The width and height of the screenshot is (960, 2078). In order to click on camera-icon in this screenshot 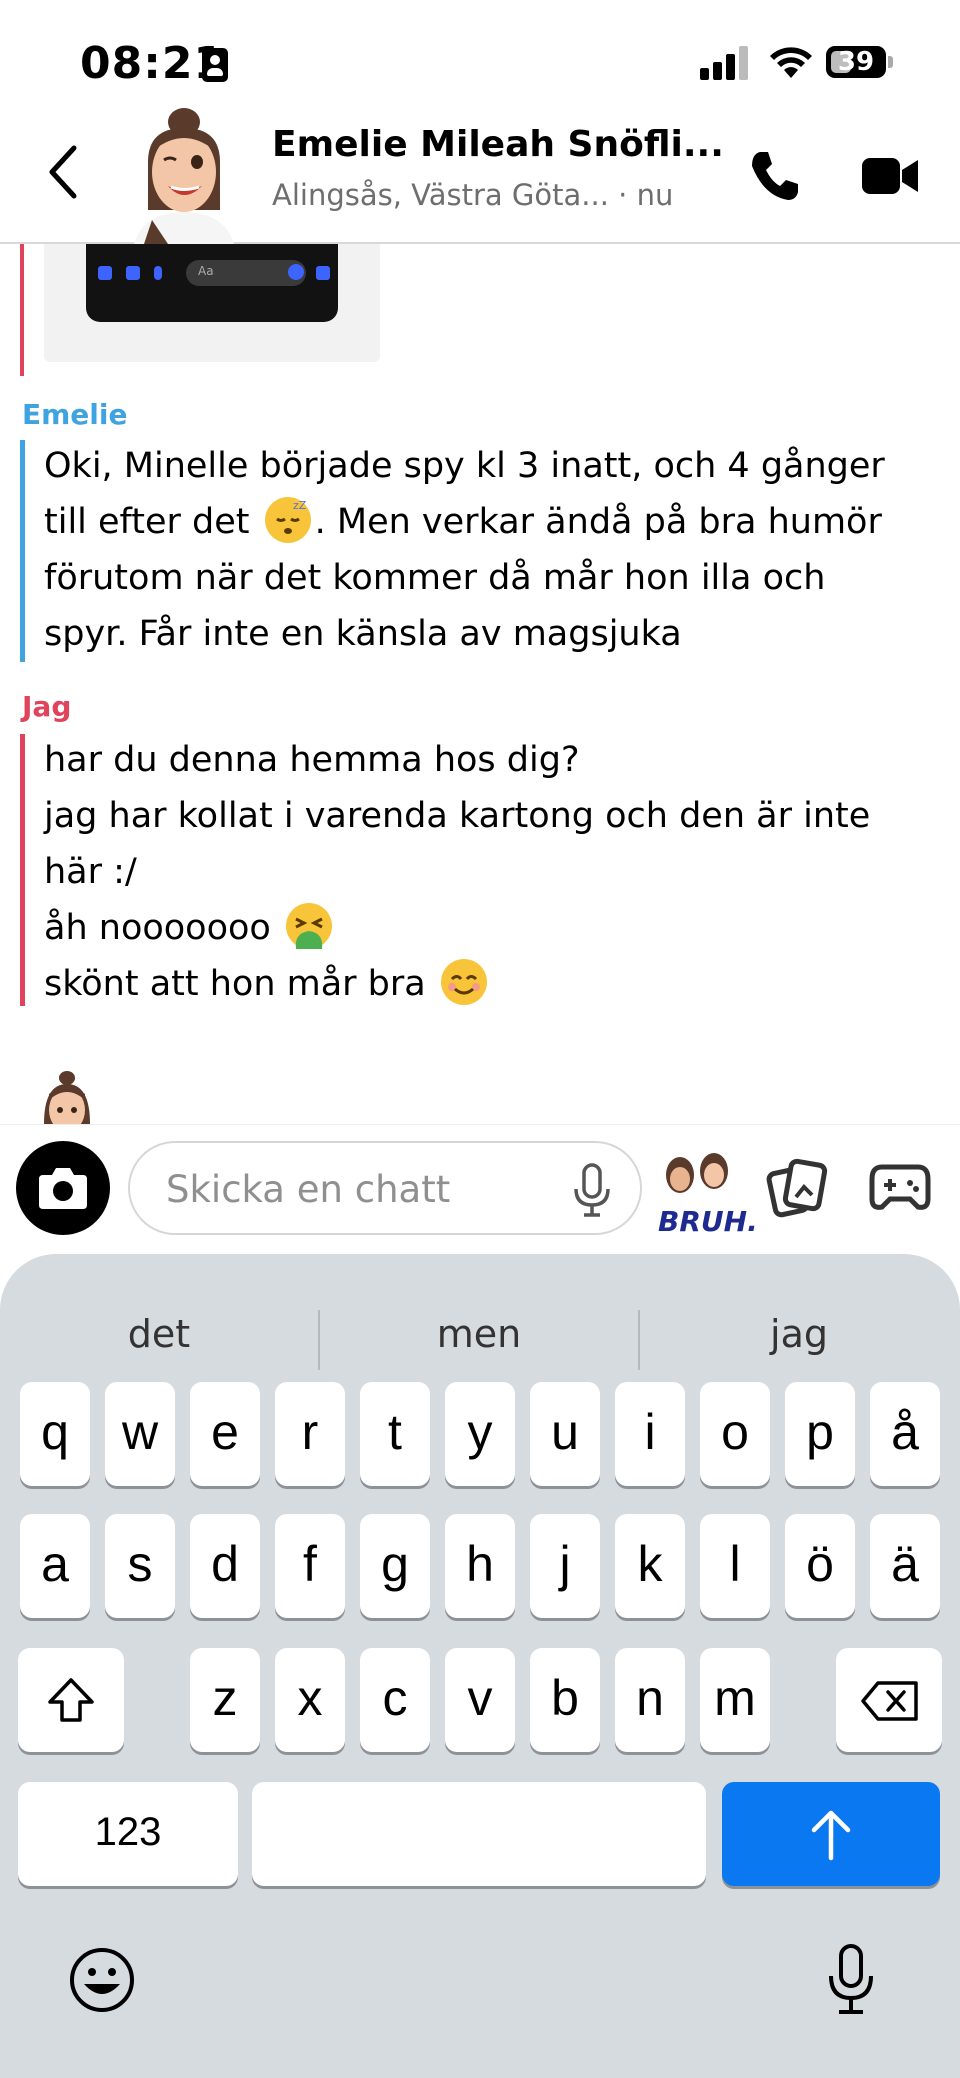, I will do `click(63, 1188)`.